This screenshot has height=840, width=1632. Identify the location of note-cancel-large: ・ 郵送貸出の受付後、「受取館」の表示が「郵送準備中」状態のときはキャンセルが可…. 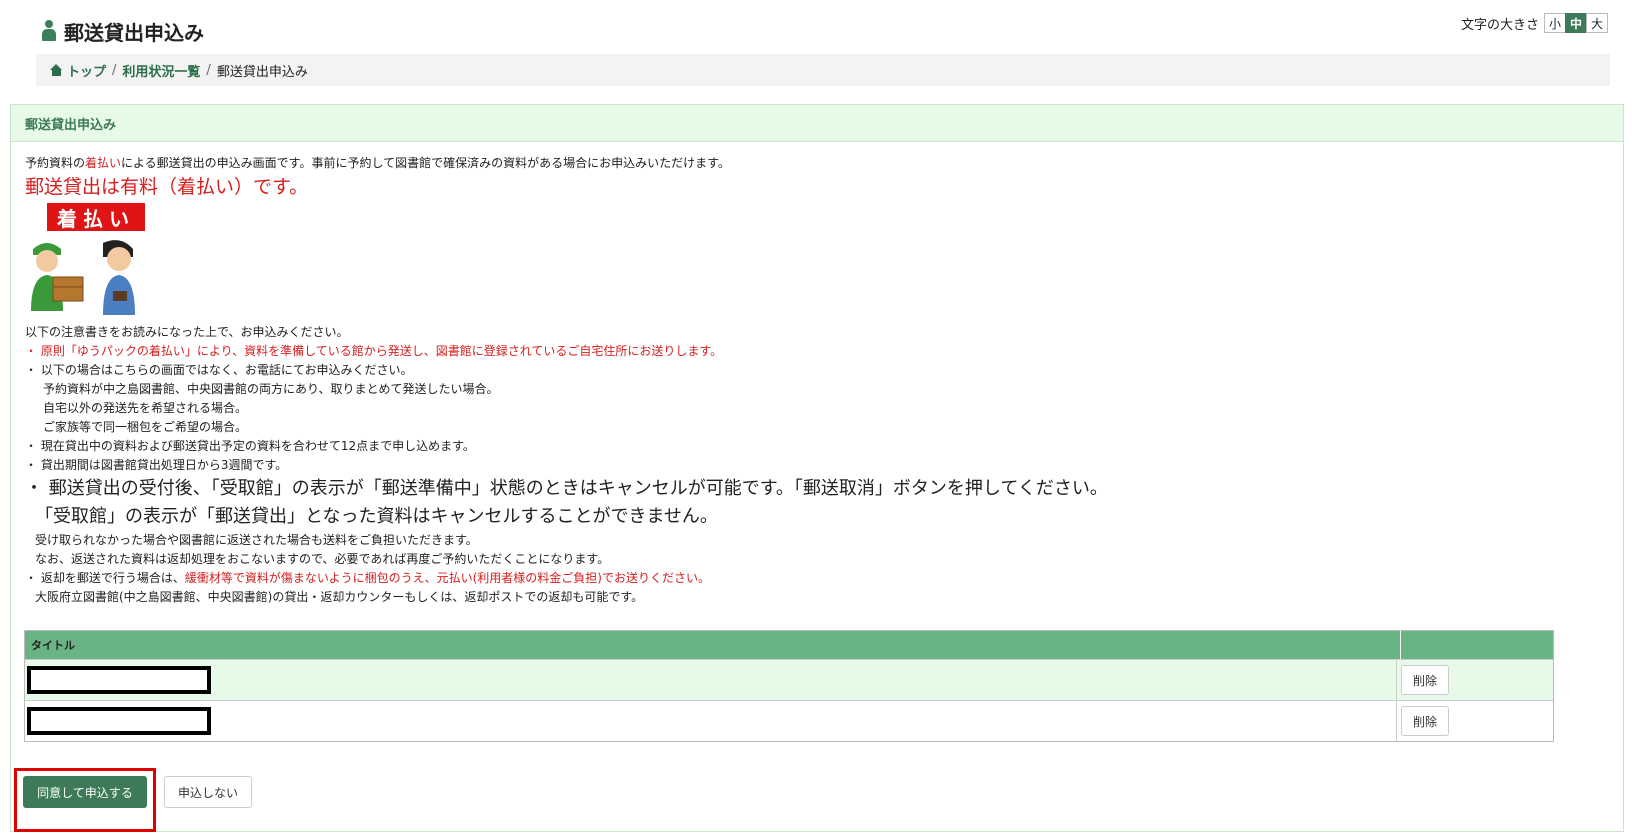
(566, 488).